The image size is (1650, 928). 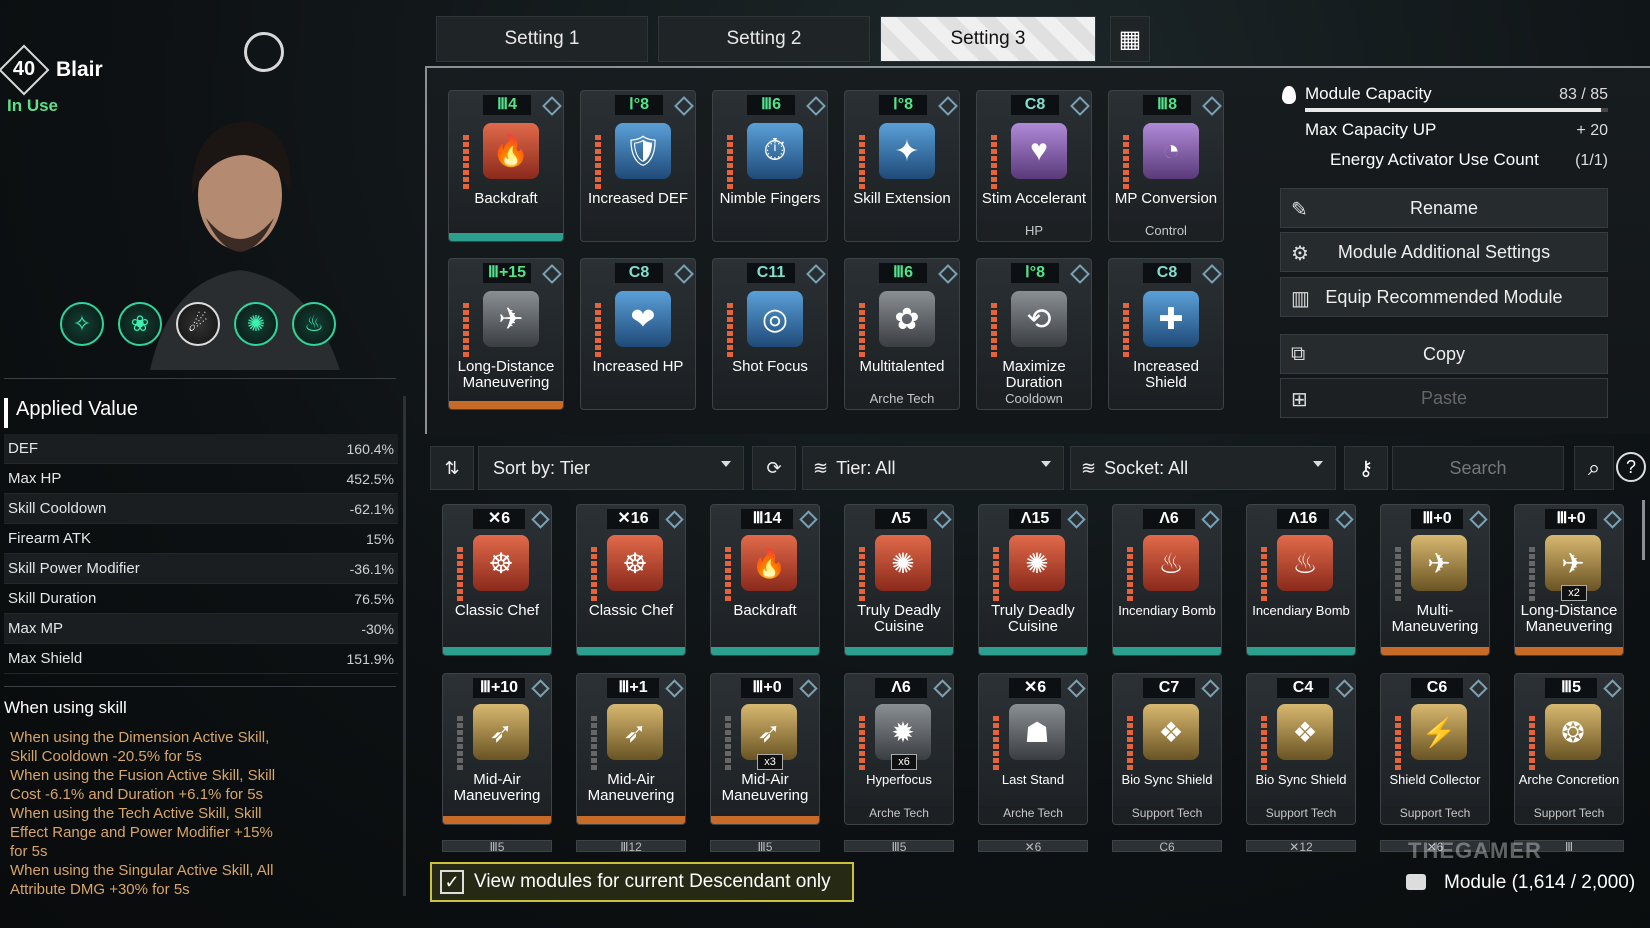 I want to click on grid-scrollbar, so click(x=1643, y=530).